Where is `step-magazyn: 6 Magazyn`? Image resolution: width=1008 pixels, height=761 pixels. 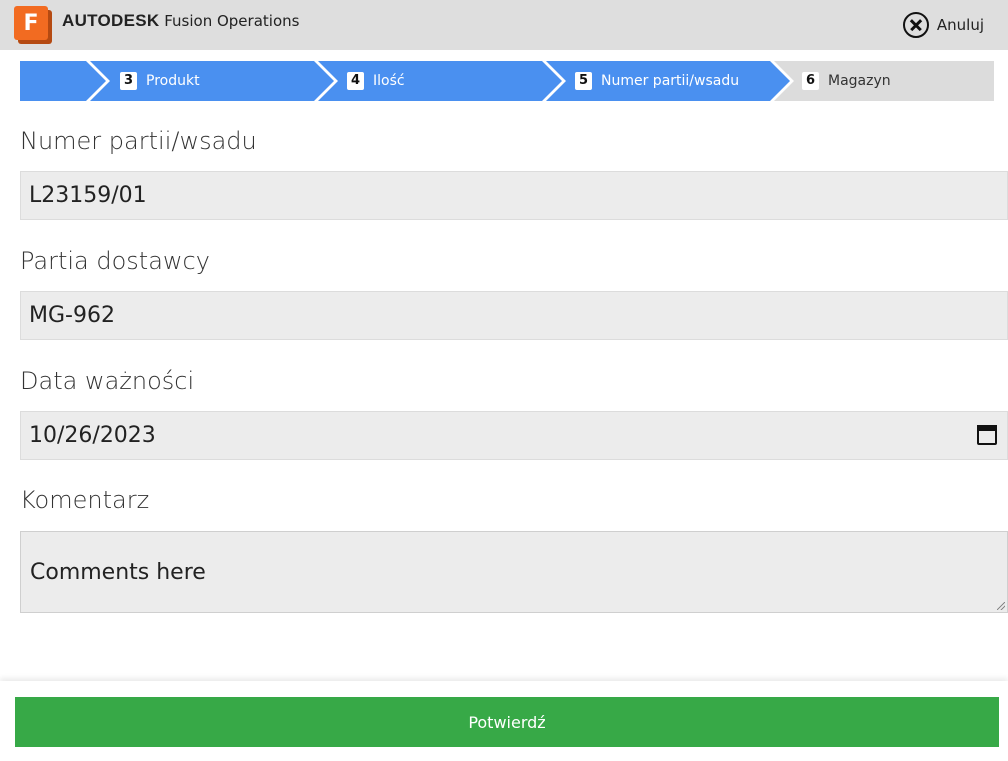
step-magazyn: 6 Magazyn is located at coordinates (846, 81).